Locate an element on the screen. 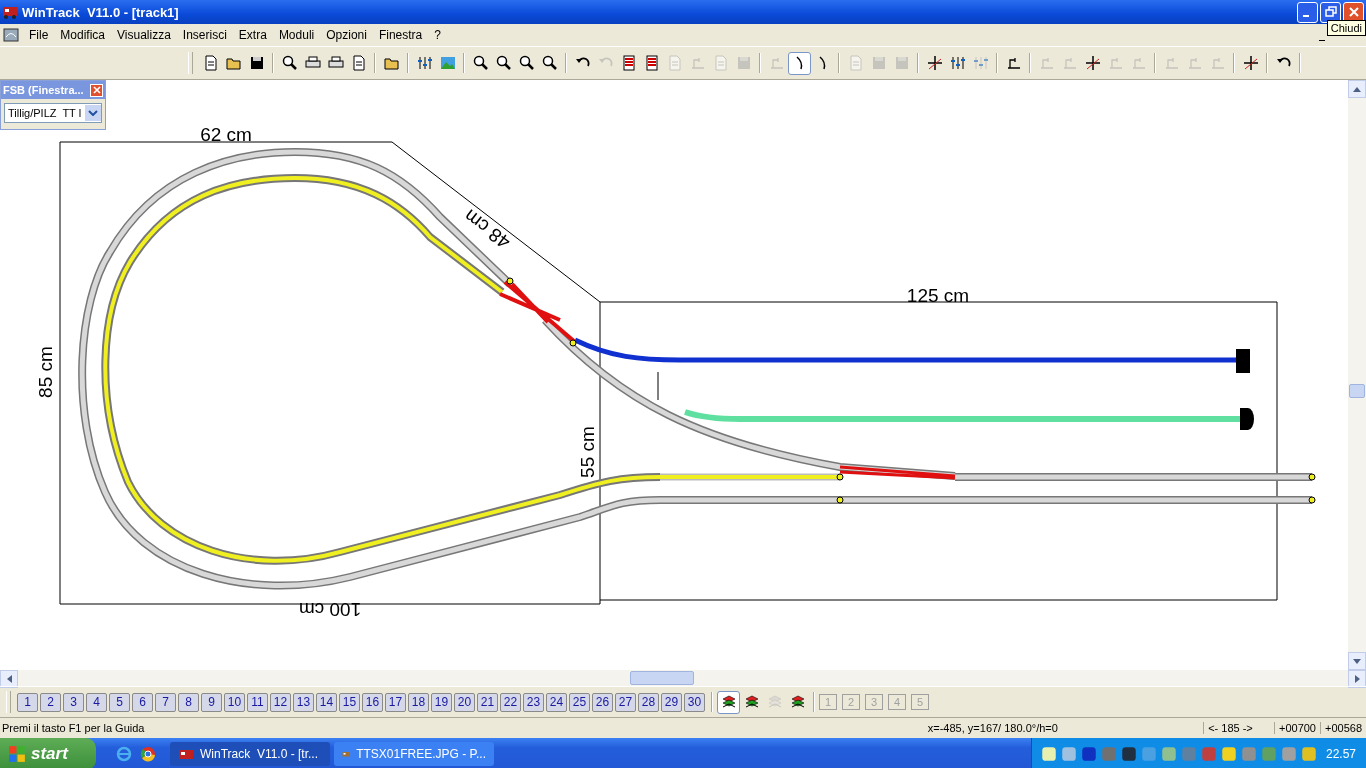 The width and height of the screenshot is (1366, 768). horizontal-scrollbar is located at coordinates (683, 678).